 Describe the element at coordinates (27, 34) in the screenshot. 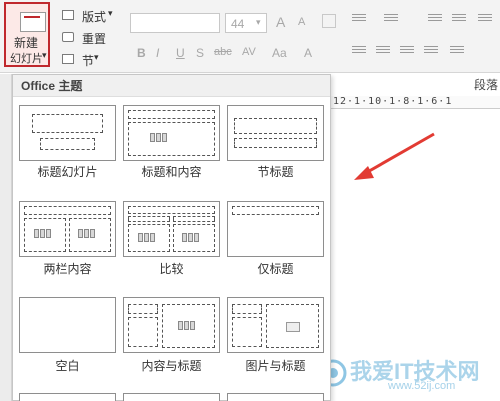

I see `new-slide-button: 新建 幻灯片 ▾` at that location.